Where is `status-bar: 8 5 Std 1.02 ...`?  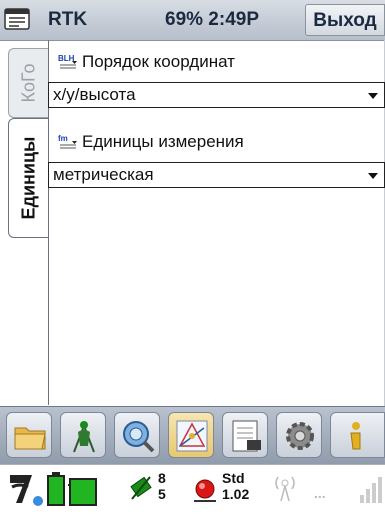 status-bar: 8 5 Std 1.02 ... is located at coordinates (192, 489).